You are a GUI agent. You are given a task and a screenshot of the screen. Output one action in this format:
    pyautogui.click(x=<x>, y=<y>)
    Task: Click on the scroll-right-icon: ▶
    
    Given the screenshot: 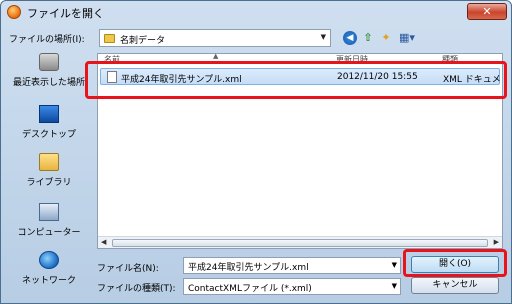 What is the action you would take?
    pyautogui.click(x=496, y=242)
    